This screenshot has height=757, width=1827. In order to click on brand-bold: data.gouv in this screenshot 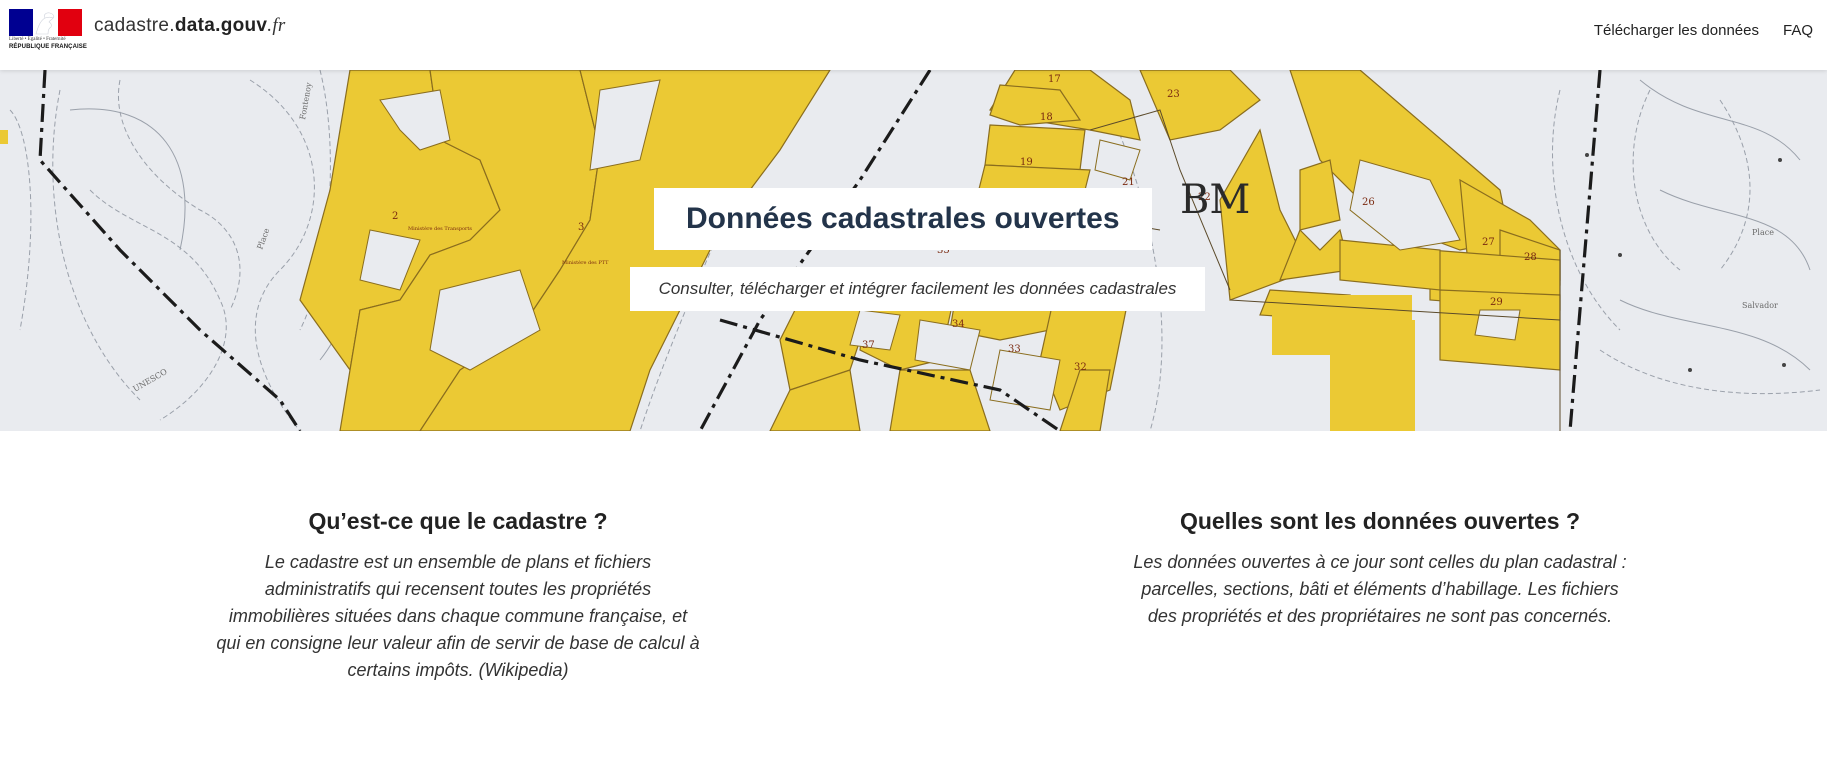, I will do `click(221, 25)`.